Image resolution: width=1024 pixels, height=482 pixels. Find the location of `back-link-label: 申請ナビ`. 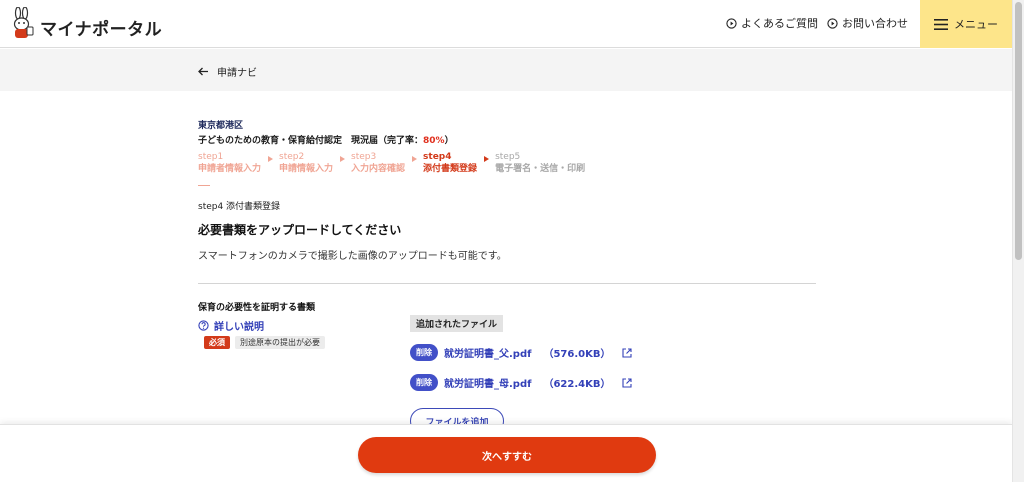

back-link-label: 申請ナビ is located at coordinates (237, 73).